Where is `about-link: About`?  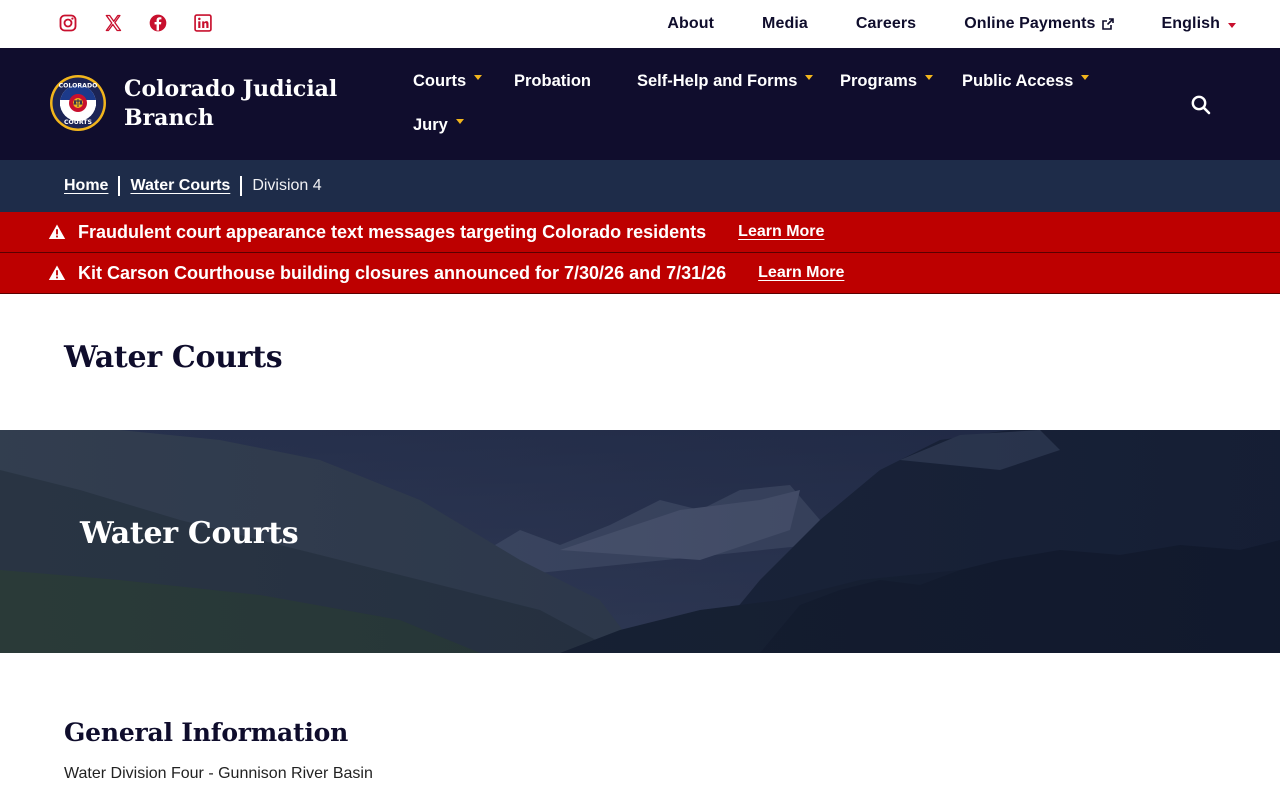
about-link: About is located at coordinates (690, 24).